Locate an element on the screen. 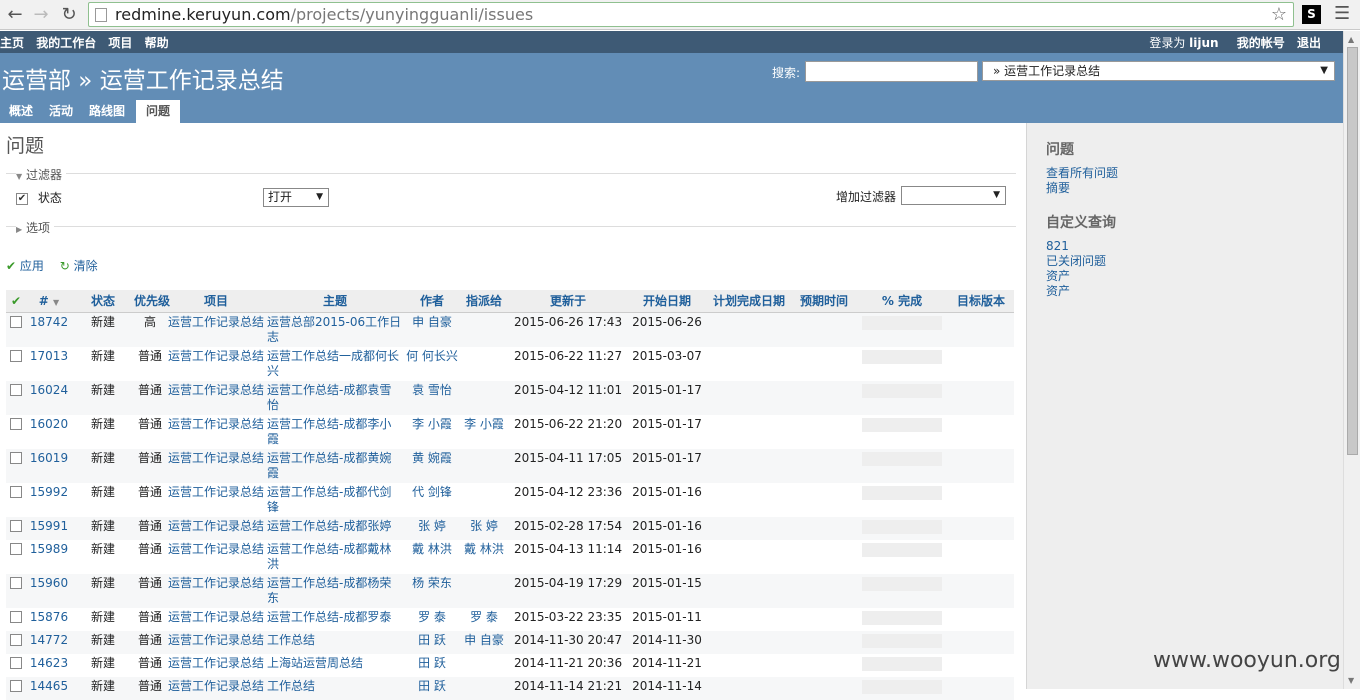  menu-logout: 退出 is located at coordinates (1309, 43).